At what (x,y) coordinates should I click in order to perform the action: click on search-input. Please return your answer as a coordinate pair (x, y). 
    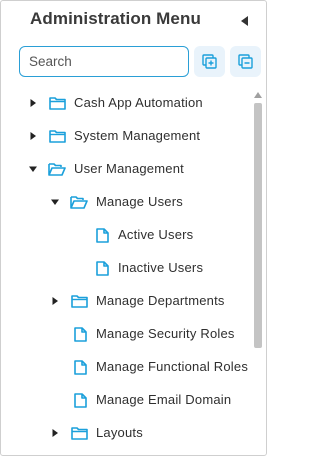
    Looking at the image, I should click on (104, 61).